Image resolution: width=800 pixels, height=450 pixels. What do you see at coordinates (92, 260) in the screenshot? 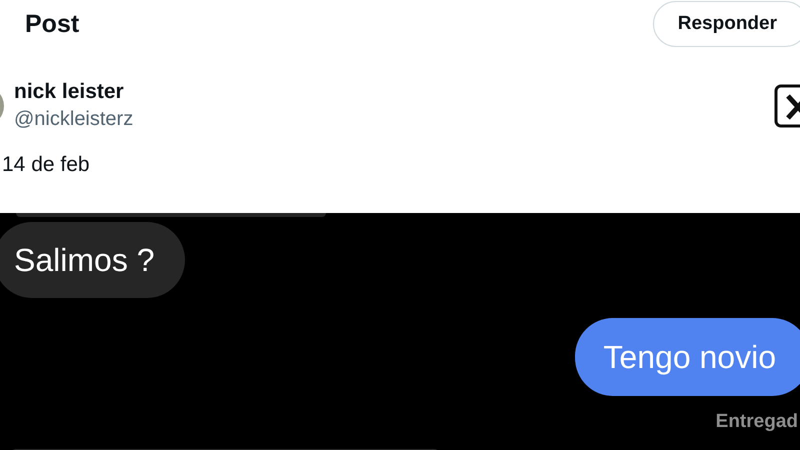
I see `received-message-bubble: Salimos ?` at bounding box center [92, 260].